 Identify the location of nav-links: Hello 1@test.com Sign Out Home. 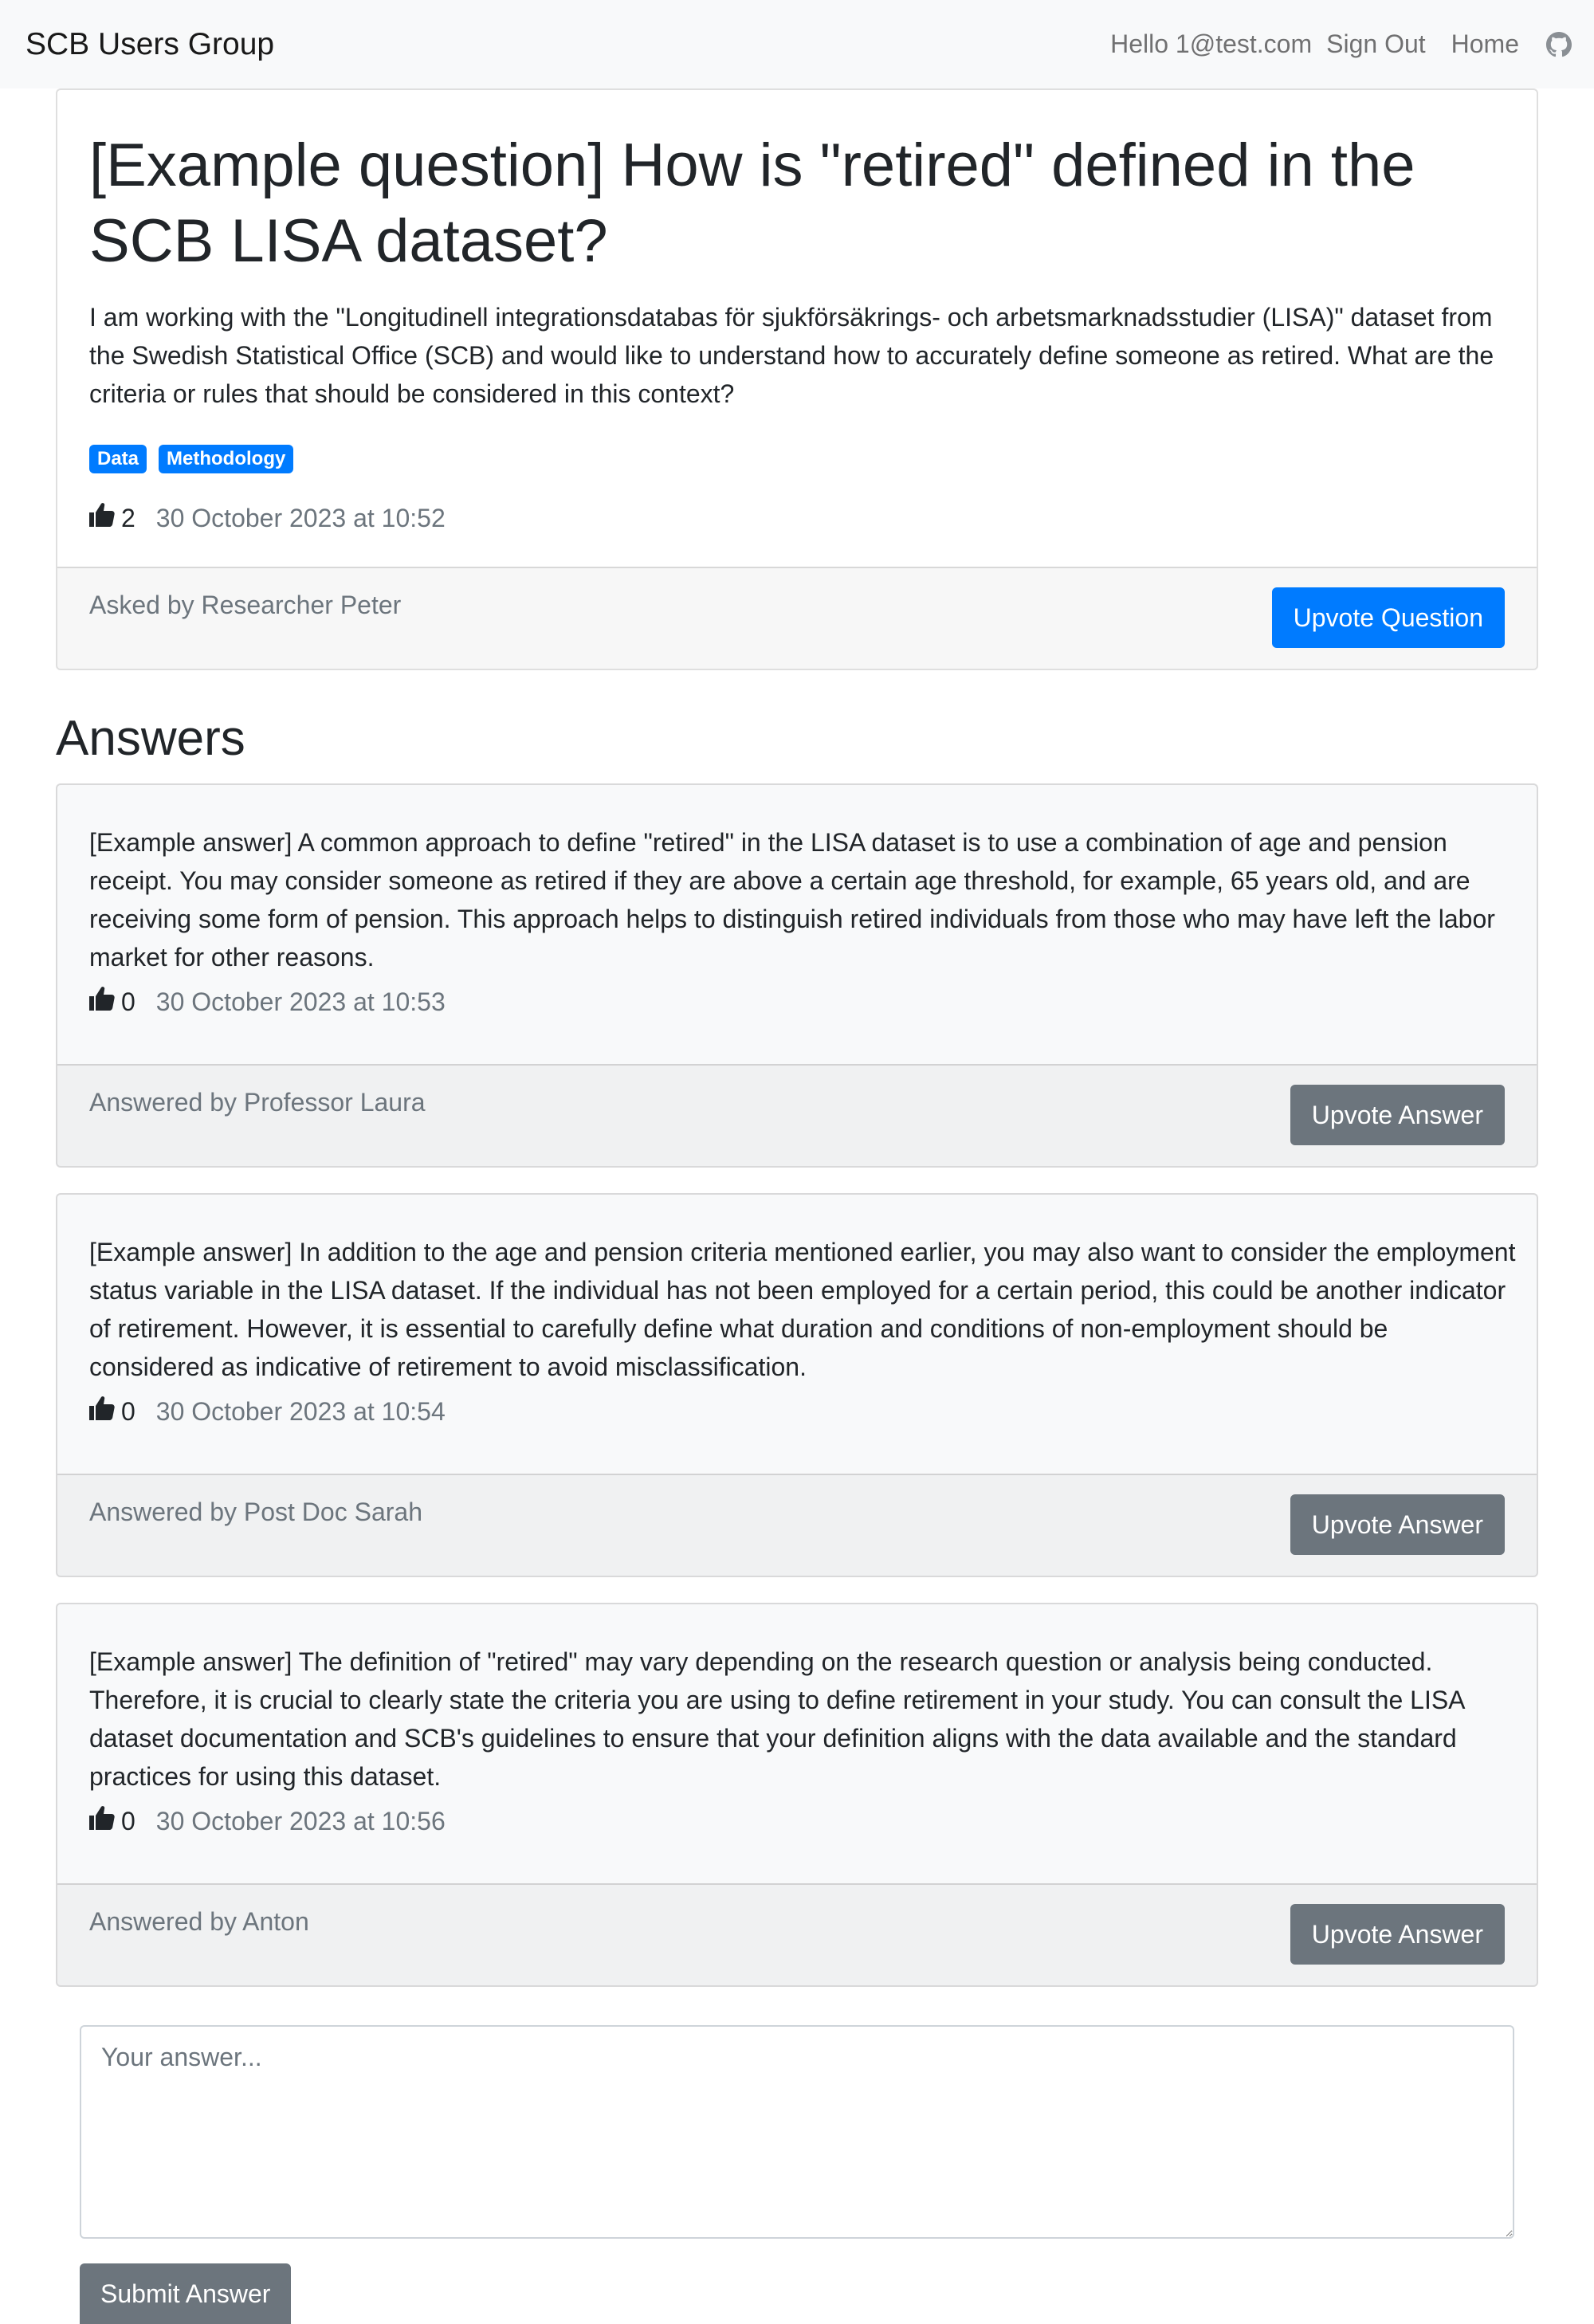
(1341, 44).